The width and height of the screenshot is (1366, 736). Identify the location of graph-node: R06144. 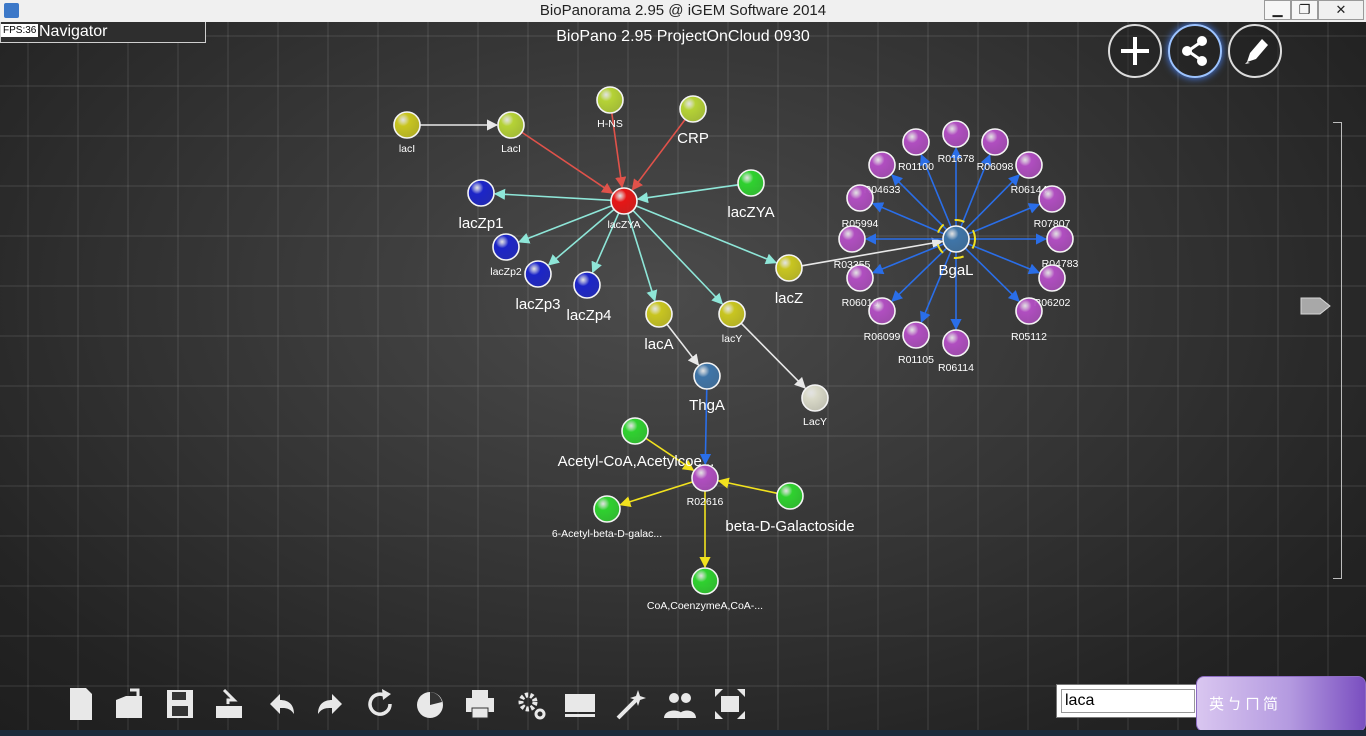
(1029, 173).